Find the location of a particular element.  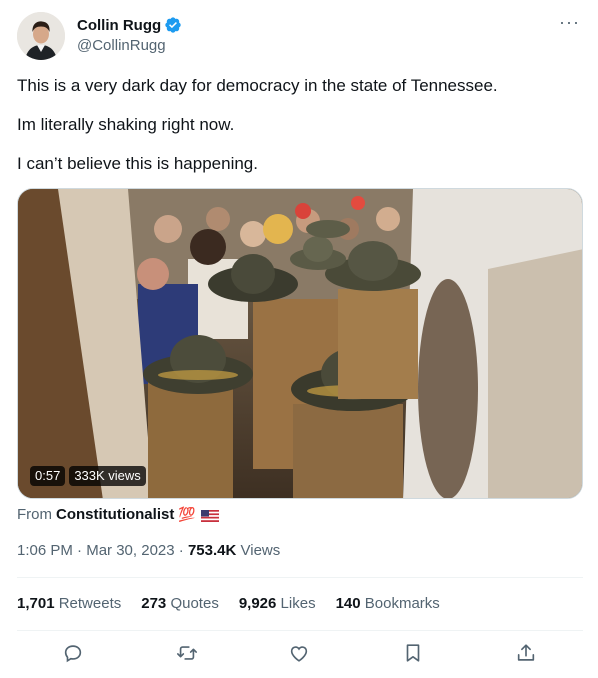

handle: @CollinRugg is located at coordinates (129, 45).